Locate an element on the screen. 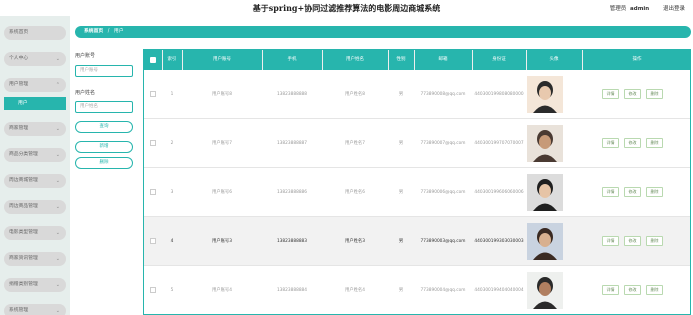 This screenshot has width=693, height=315. sidebar-item-movie-type-management: 电影类型管理 ⌄ is located at coordinates (35, 233).